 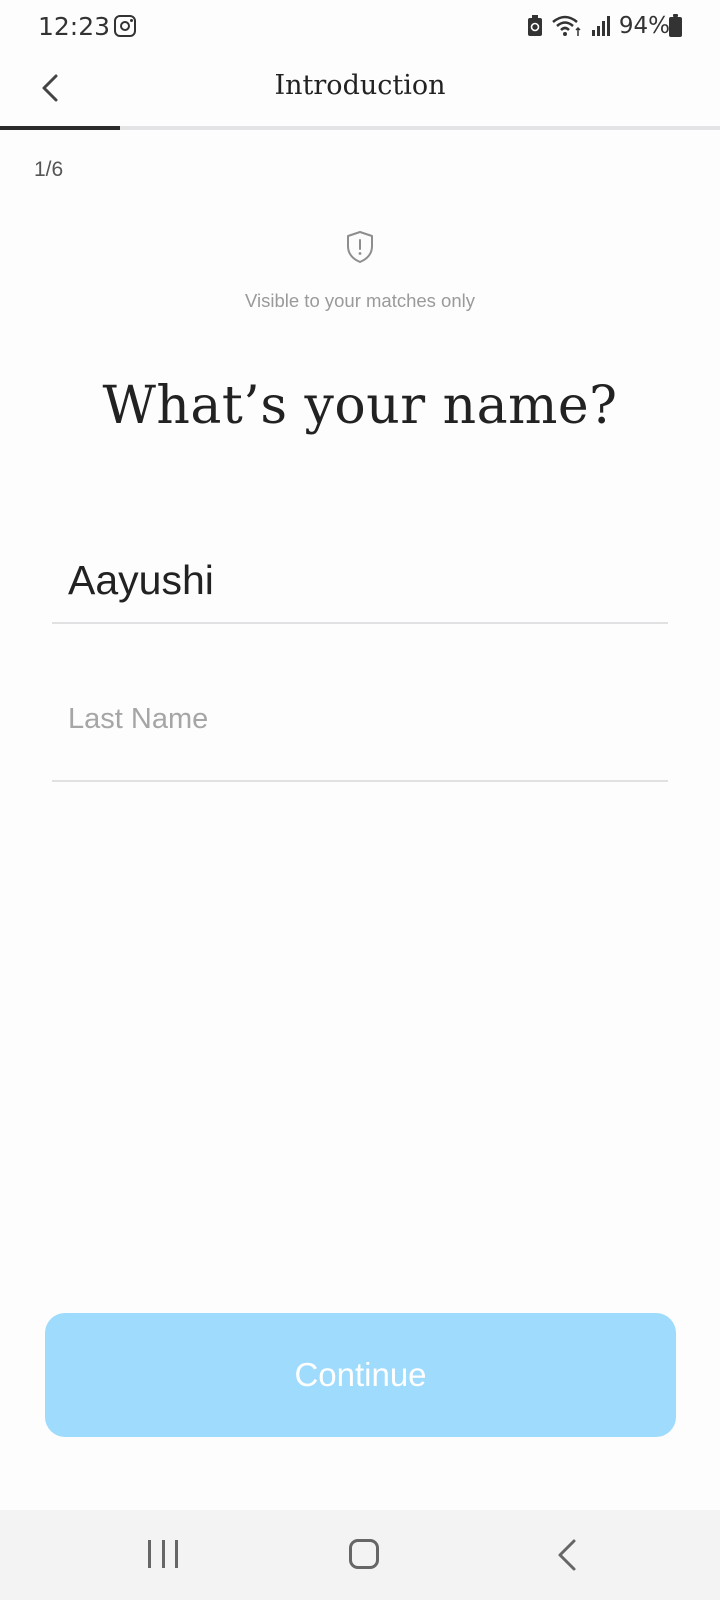 What do you see at coordinates (534, 25) in the screenshot?
I see `battery-saver-icon` at bounding box center [534, 25].